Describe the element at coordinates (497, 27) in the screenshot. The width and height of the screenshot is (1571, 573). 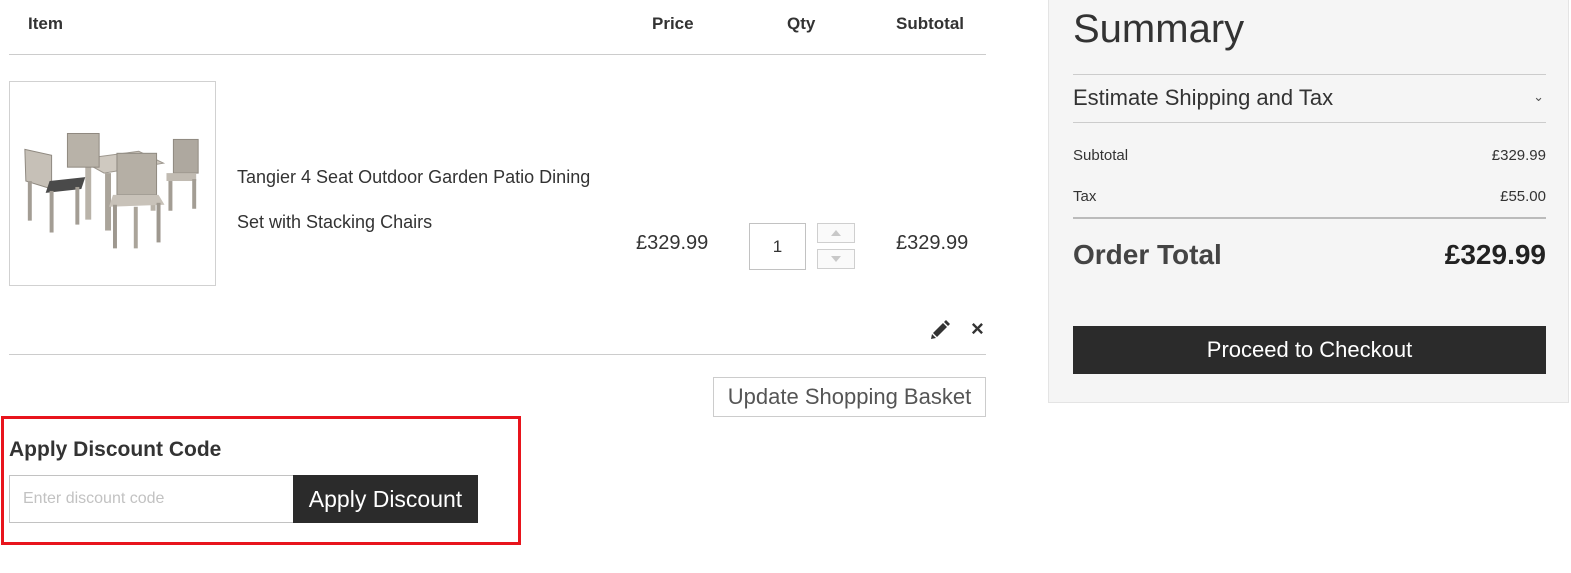
I see `cart-table-header: Item Price Qty Subtotal` at that location.